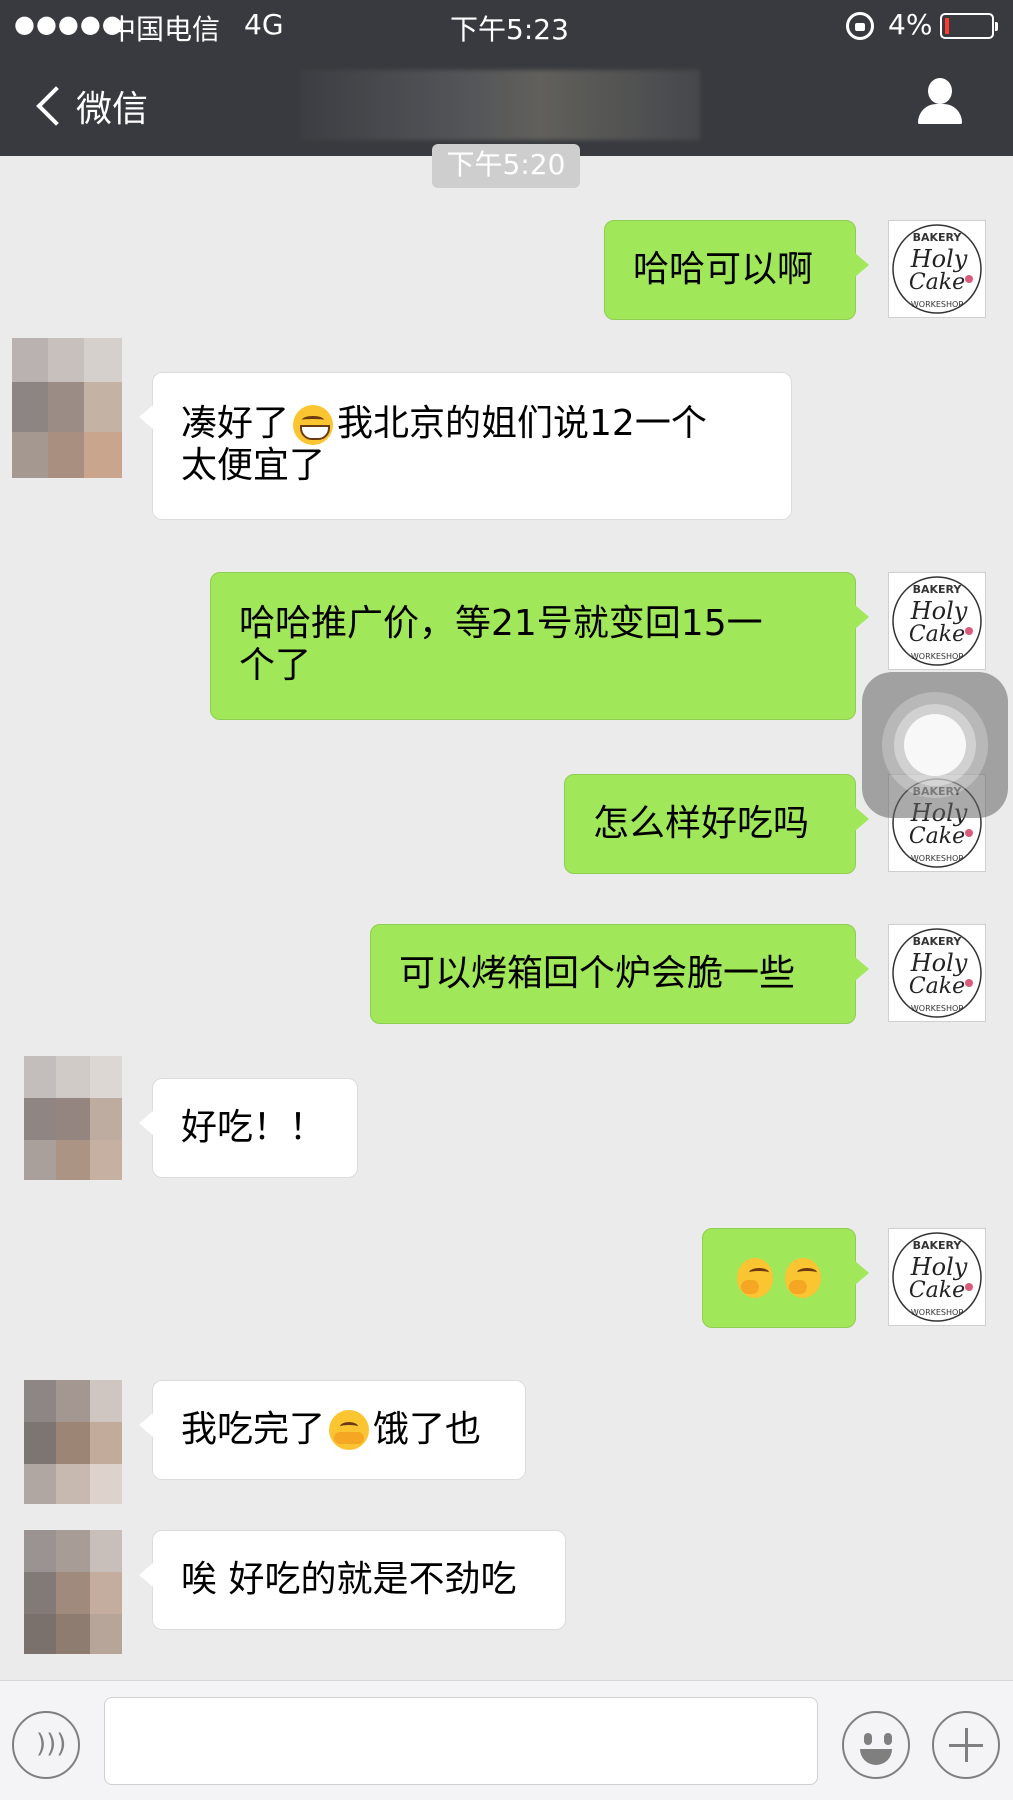  I want to click on received-message-bubble: 好吃！！, so click(248, 1128).